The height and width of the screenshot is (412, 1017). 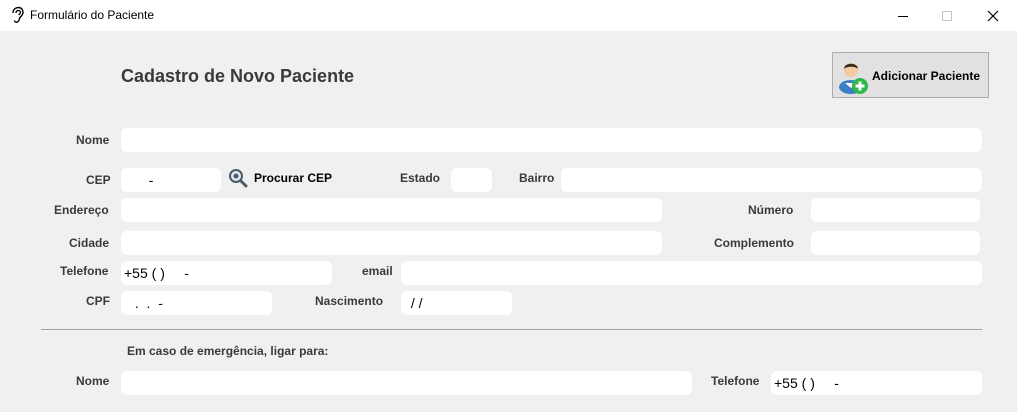 I want to click on maximize-button, so click(x=947, y=15).